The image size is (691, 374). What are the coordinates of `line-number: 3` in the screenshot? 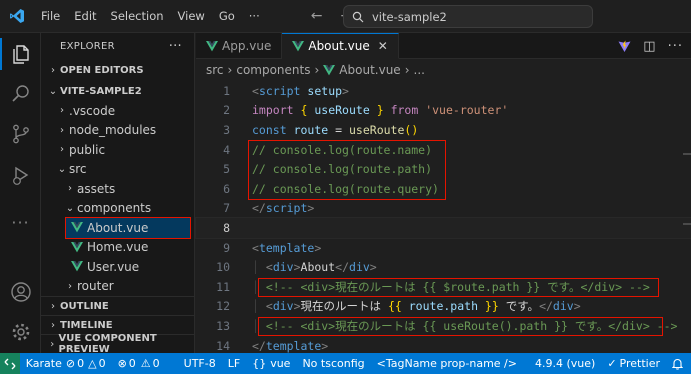 It's located at (226, 129).